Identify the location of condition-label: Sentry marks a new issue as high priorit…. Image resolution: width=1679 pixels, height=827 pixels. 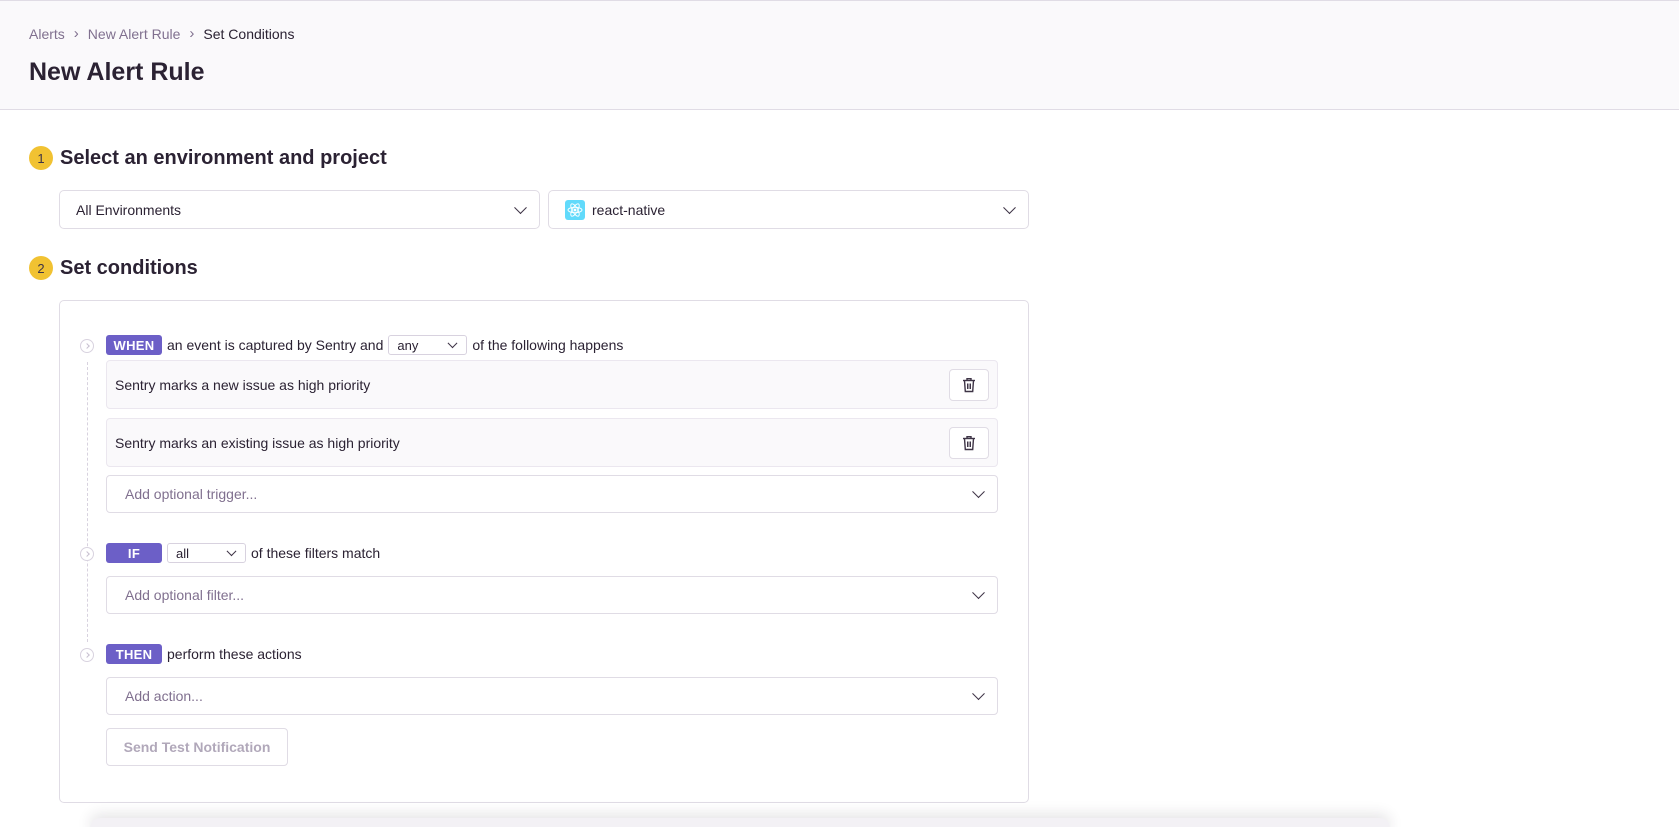
(243, 384).